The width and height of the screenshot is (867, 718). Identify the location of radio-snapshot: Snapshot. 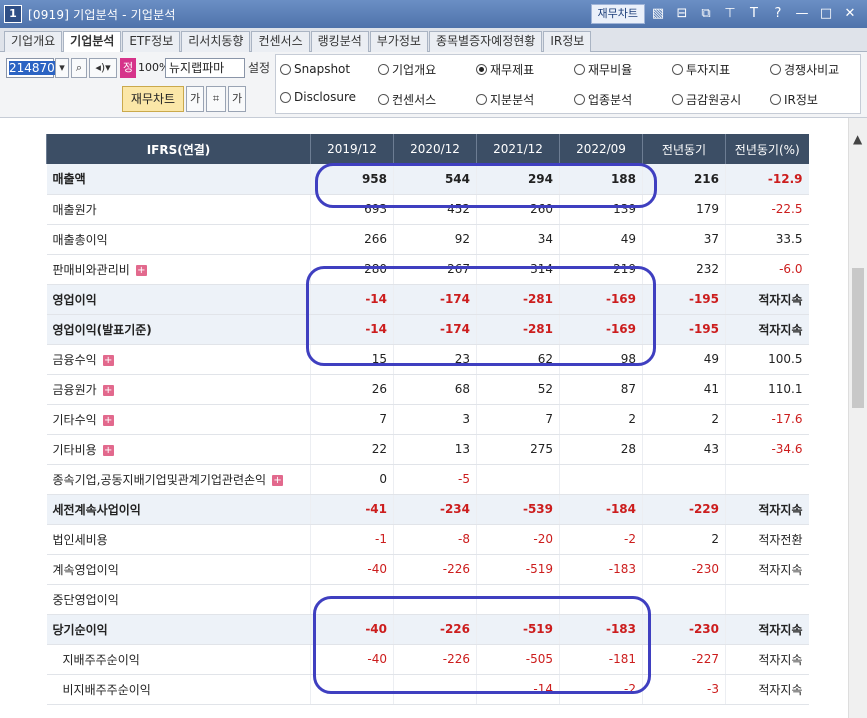
(315, 69).